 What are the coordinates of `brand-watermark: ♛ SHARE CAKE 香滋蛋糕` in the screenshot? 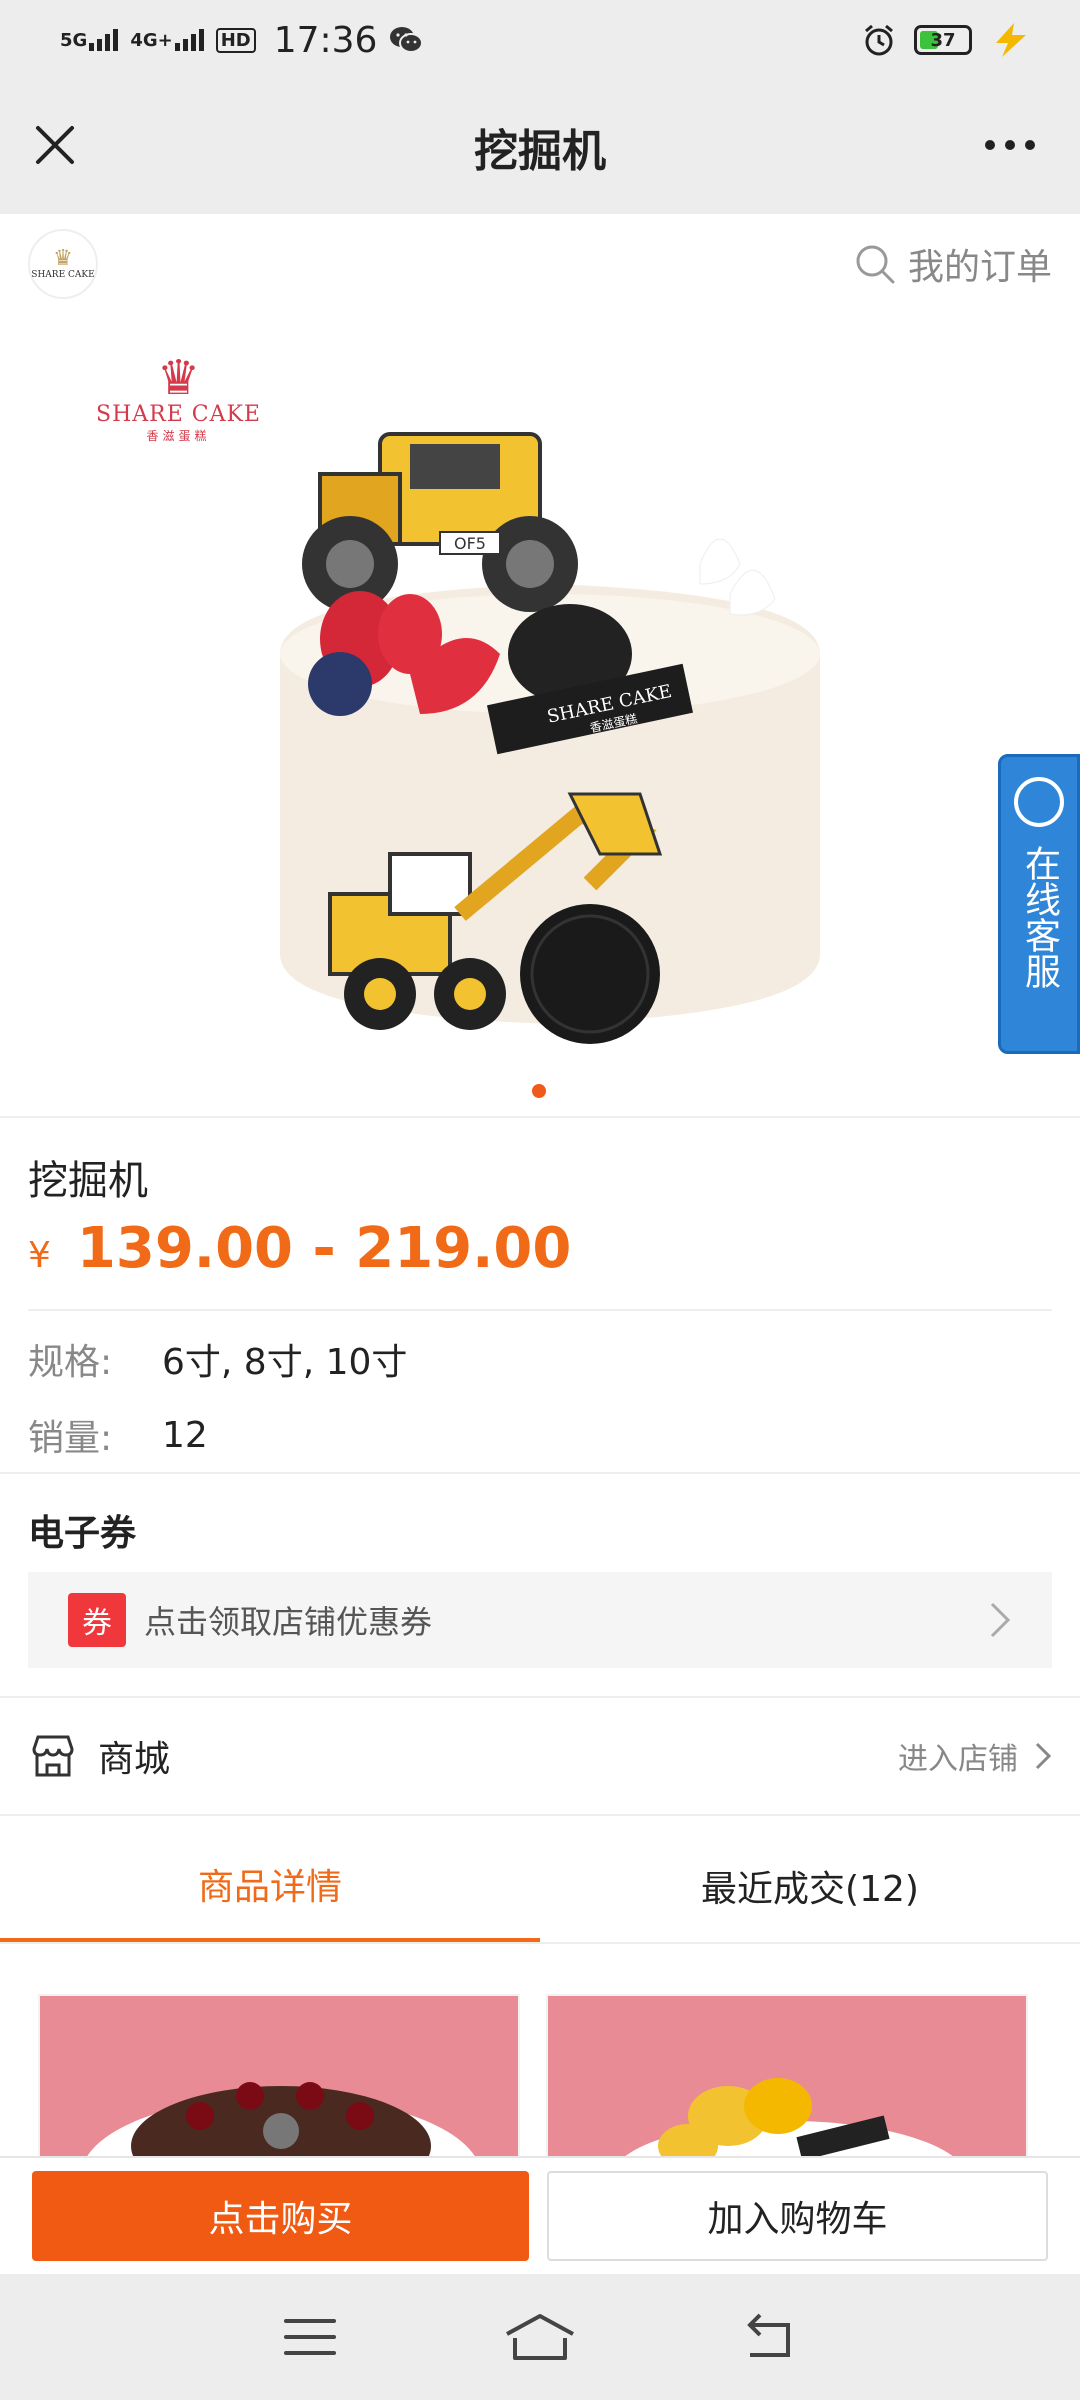 It's located at (178, 399).